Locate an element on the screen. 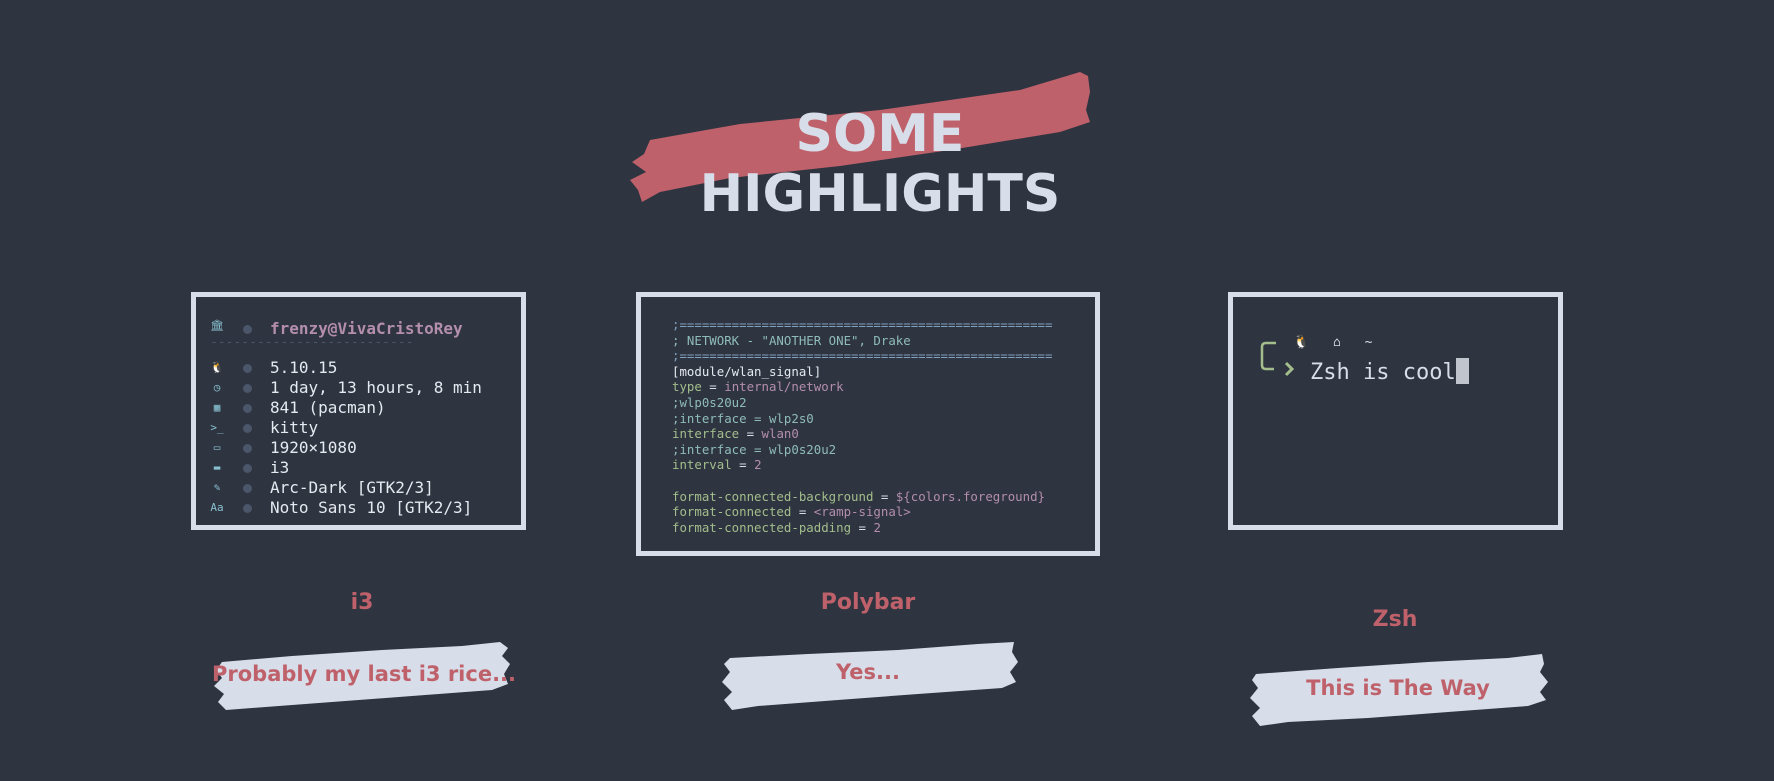 Image resolution: width=1774 pixels, height=781 pixels. code-token: format-connected is located at coordinates (732, 512).